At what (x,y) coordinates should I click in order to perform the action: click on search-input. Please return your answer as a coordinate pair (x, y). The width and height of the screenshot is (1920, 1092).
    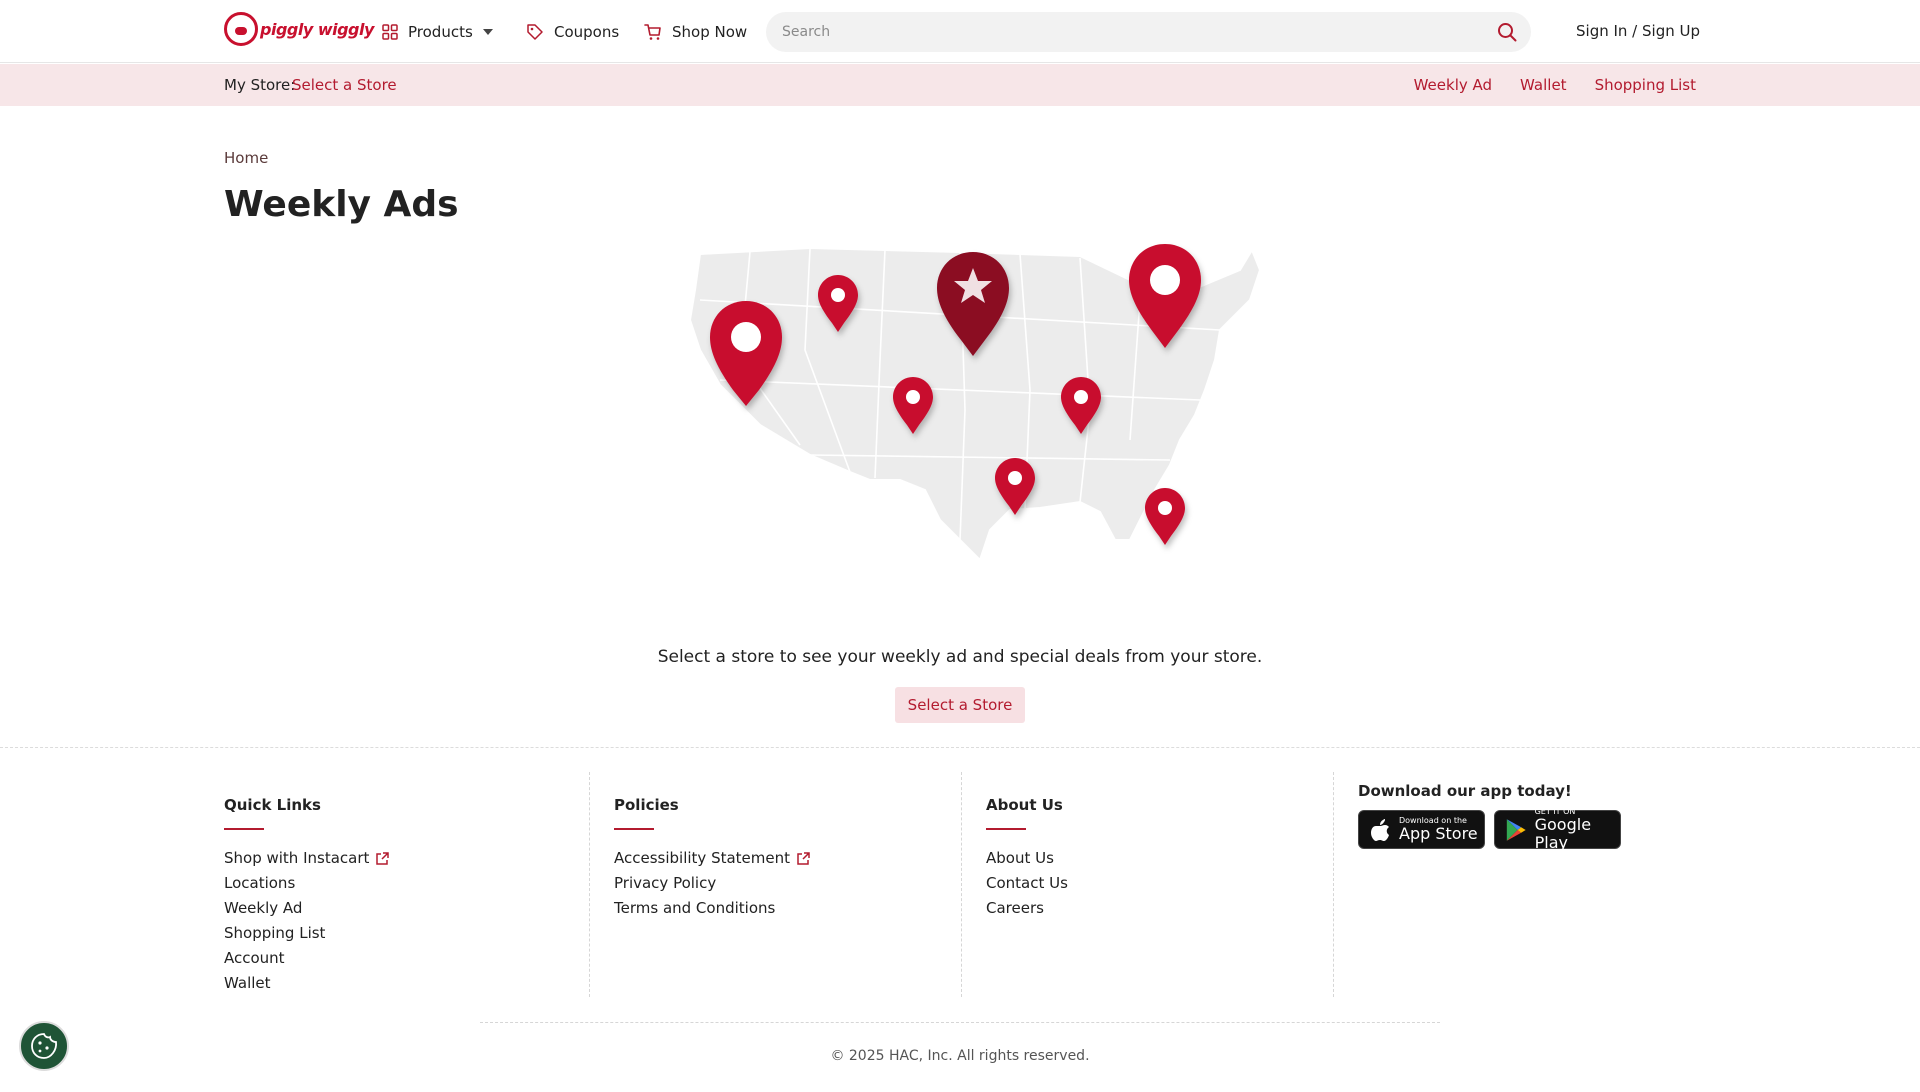
    Looking at the image, I should click on (1127, 32).